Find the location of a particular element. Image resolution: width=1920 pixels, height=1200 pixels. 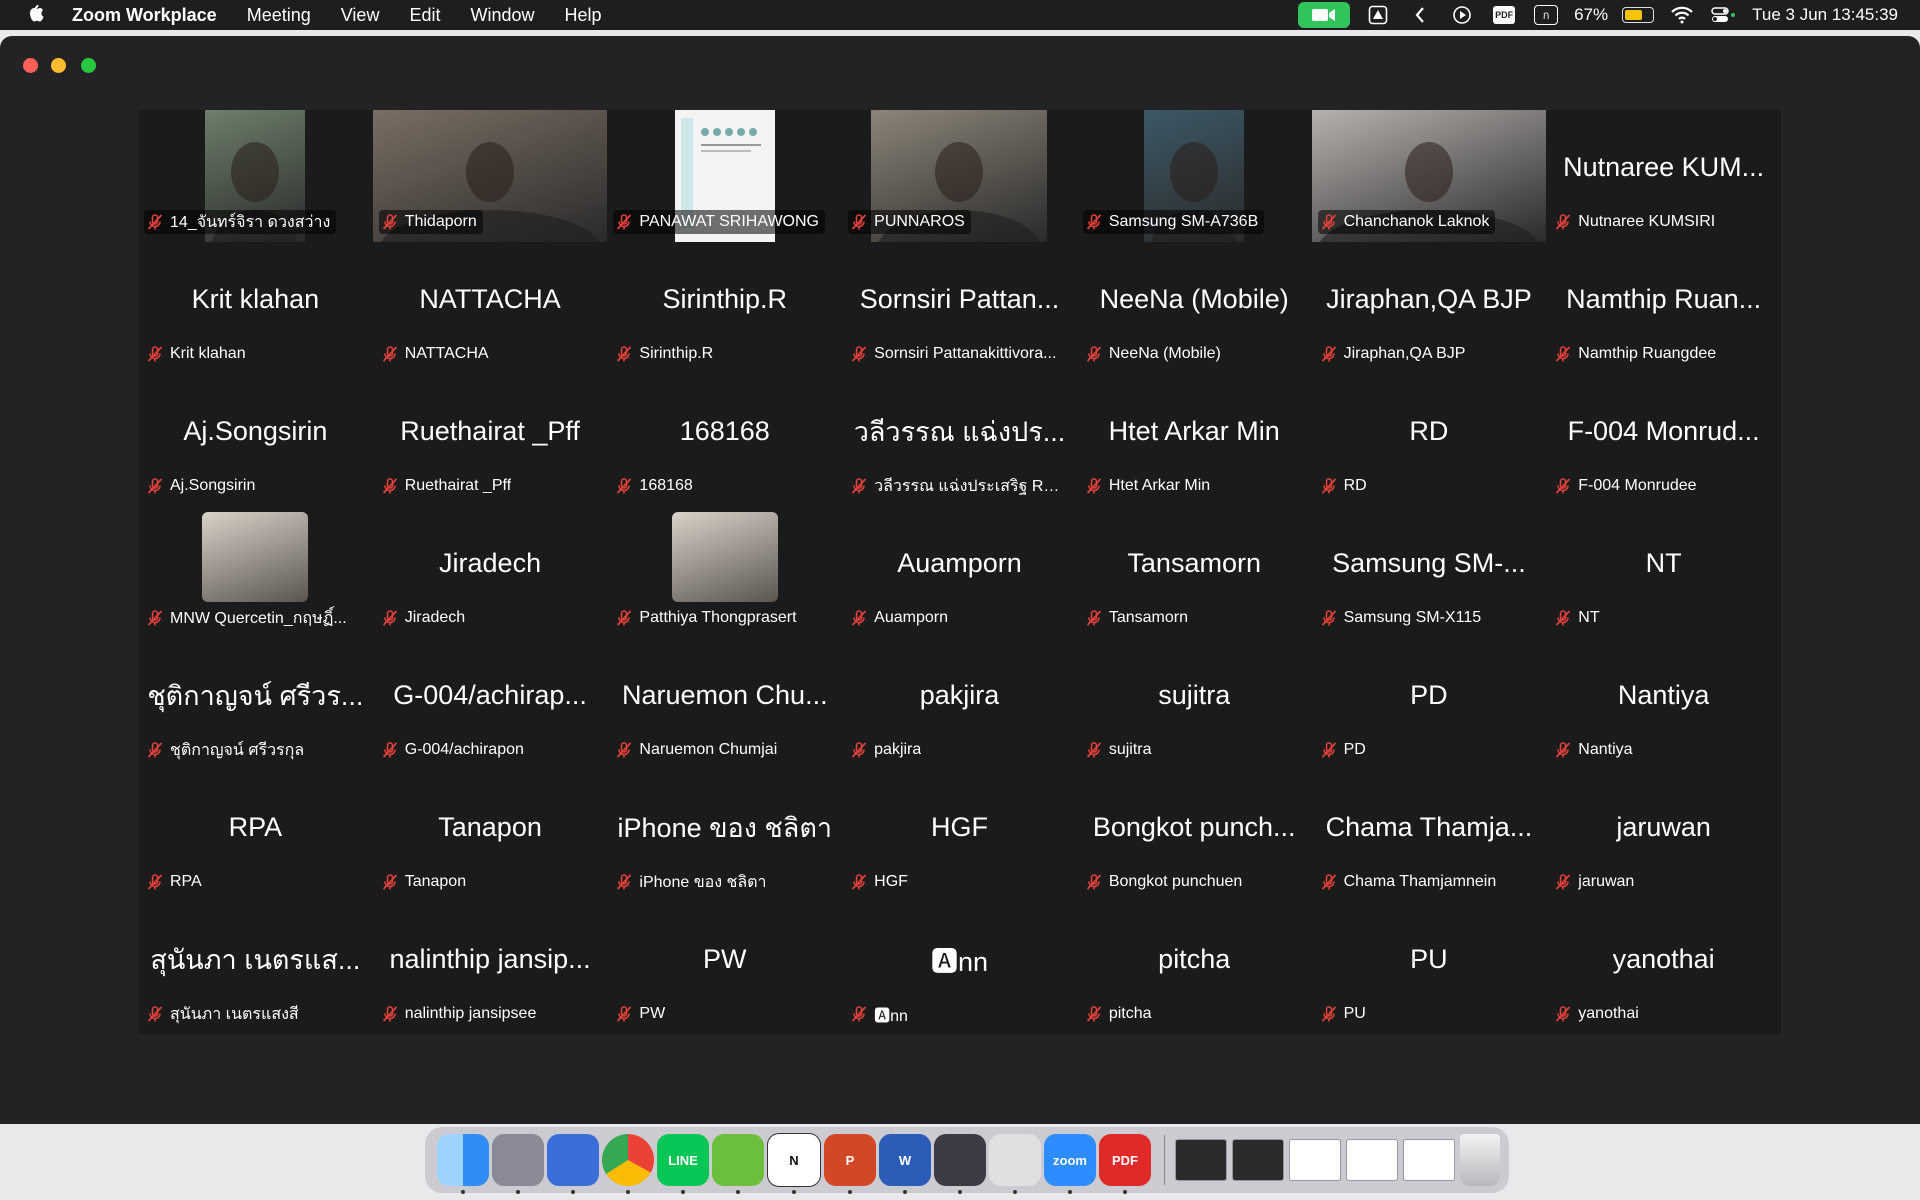

dock-app-firefox-icon is located at coordinates (573, 1164).